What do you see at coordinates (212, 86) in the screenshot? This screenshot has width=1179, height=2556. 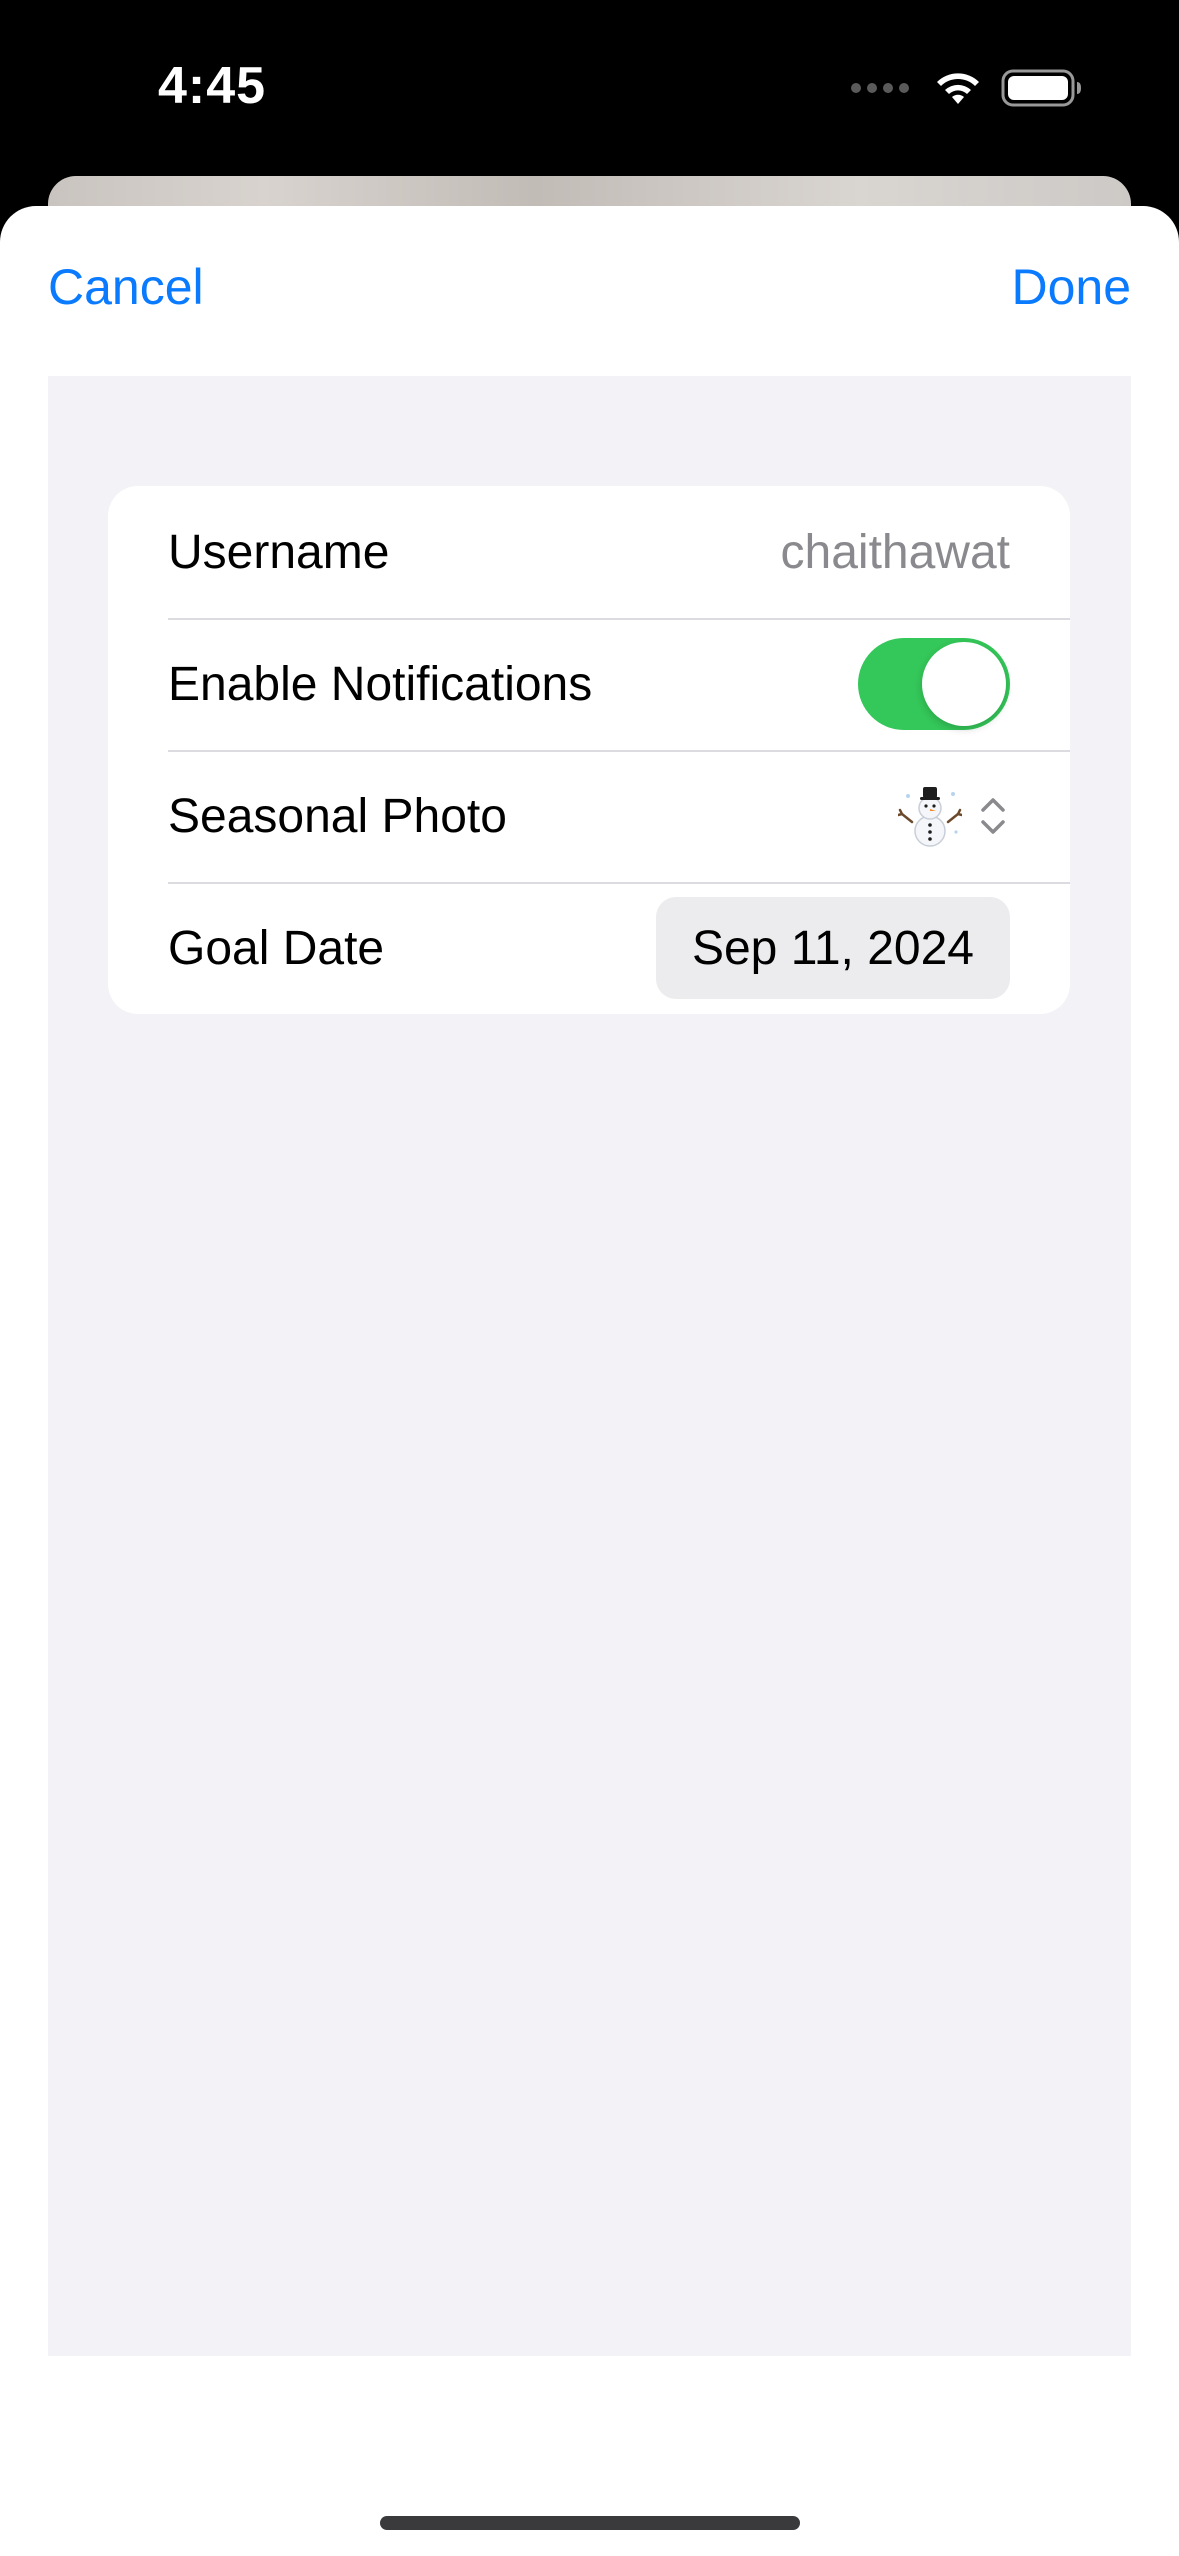 I see `status-time: 4:45` at bounding box center [212, 86].